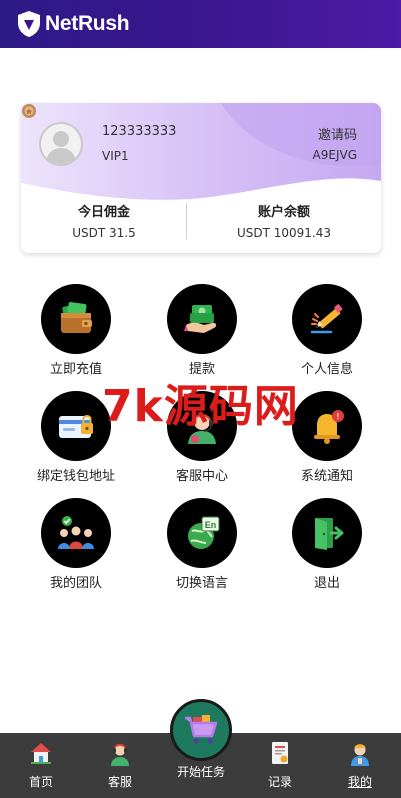  I want to click on tab-home: 首页, so click(41, 765).